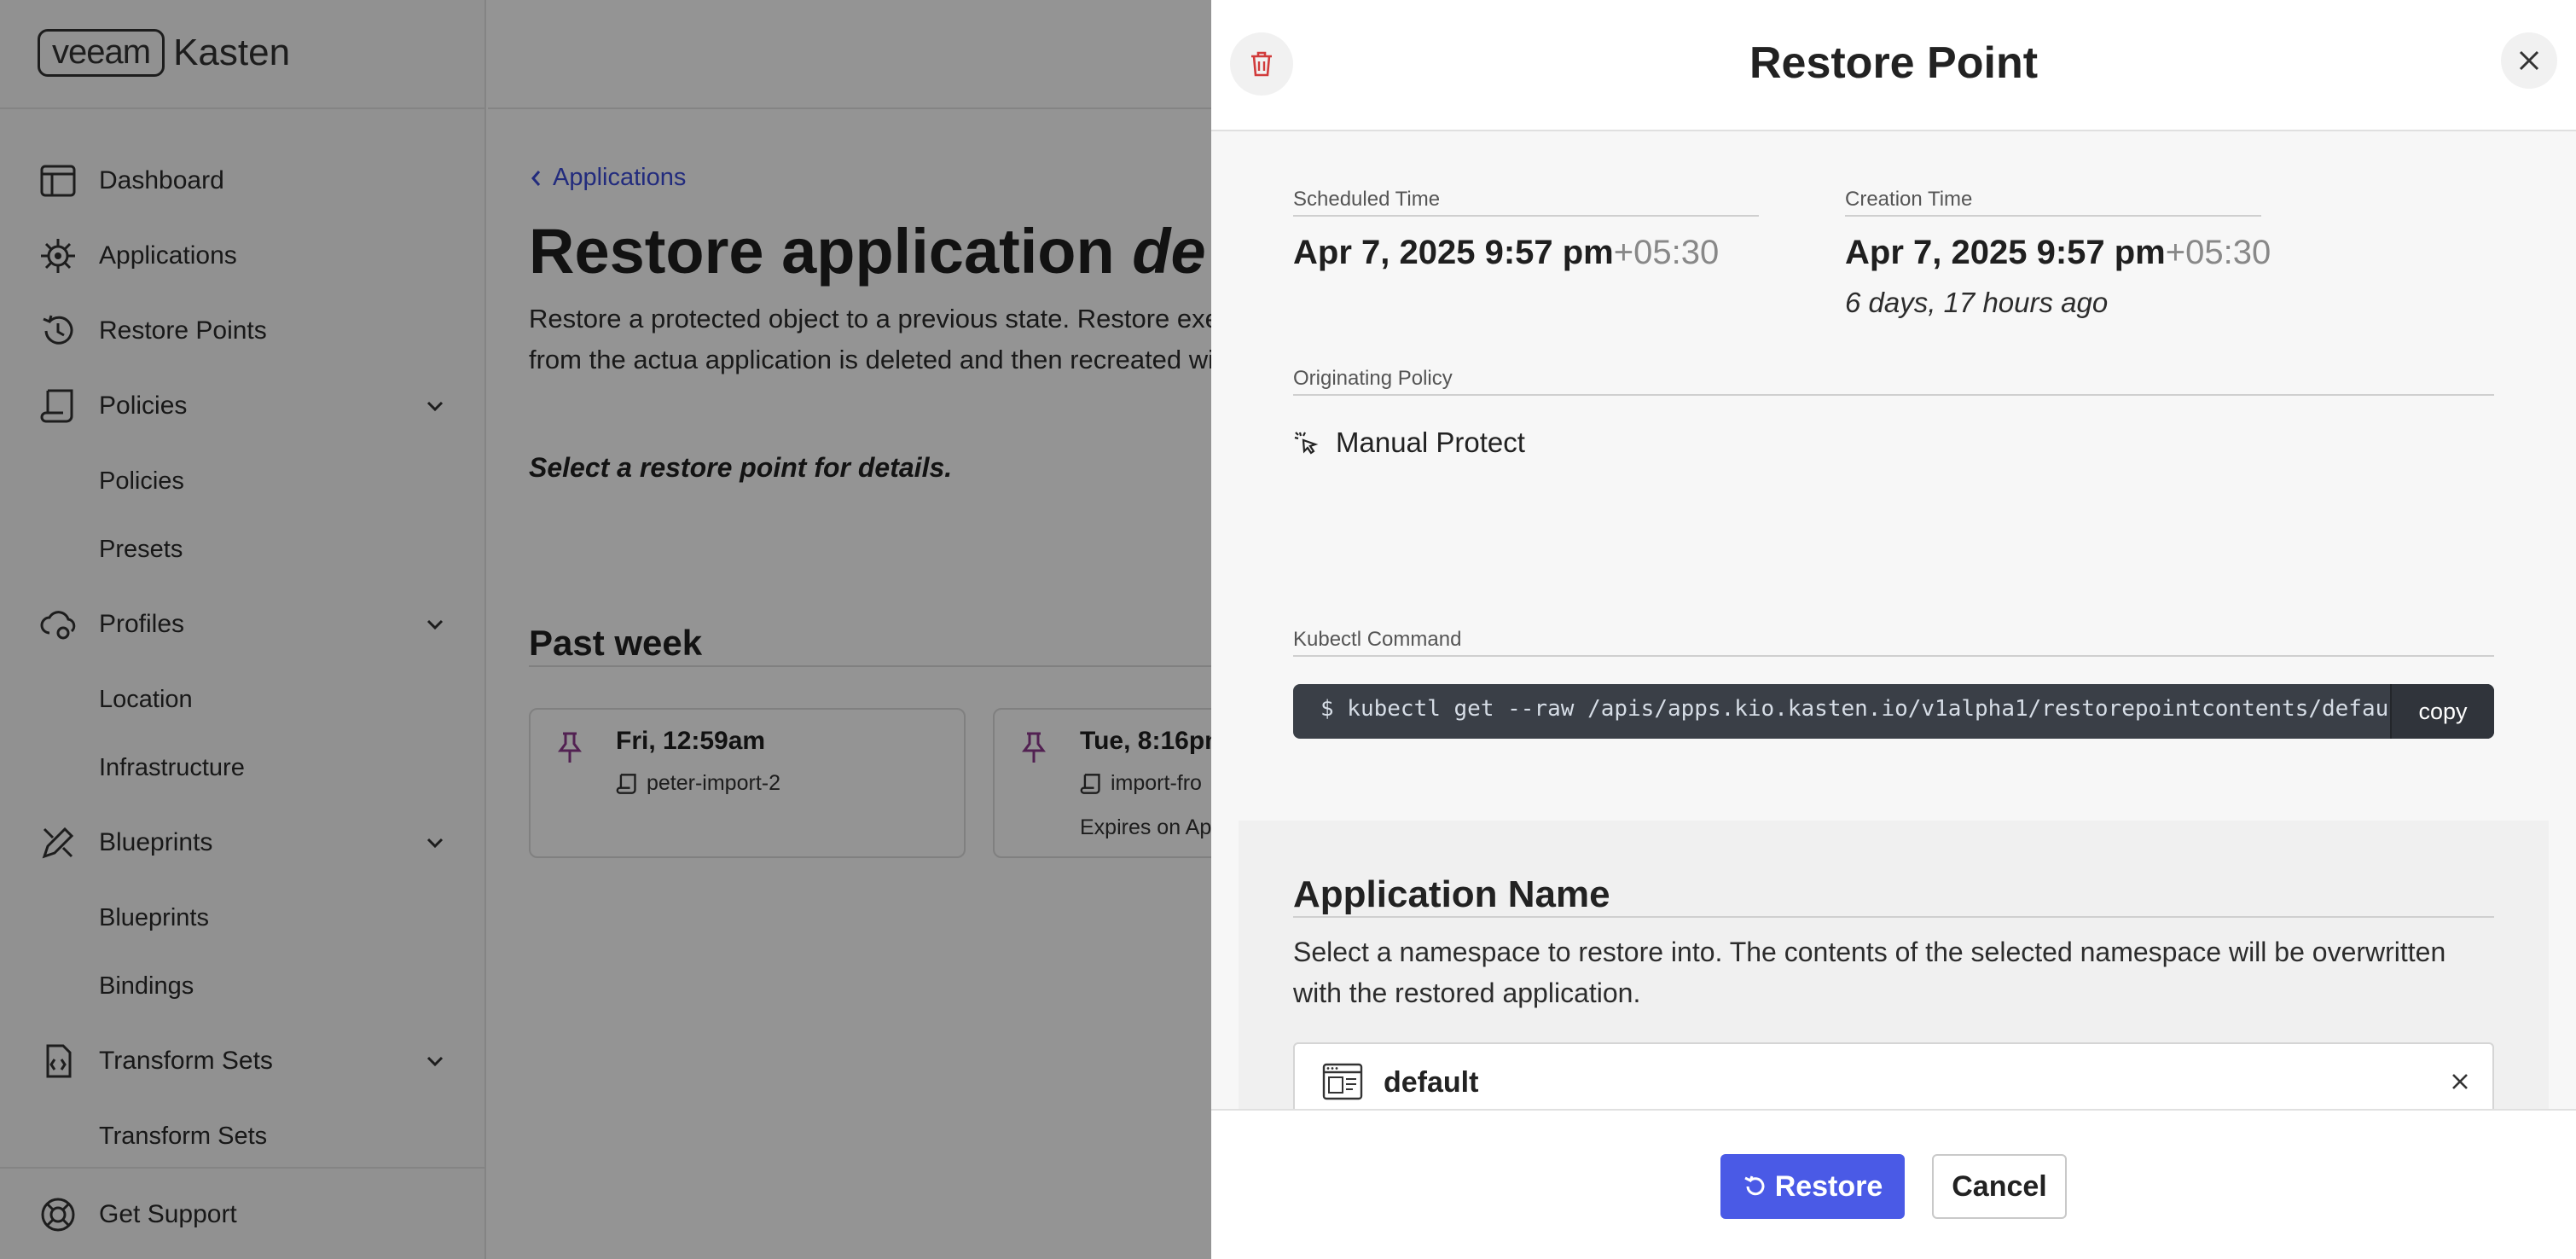 This screenshot has width=2576, height=1259. What do you see at coordinates (1893, 917) in the screenshot?
I see `divider` at bounding box center [1893, 917].